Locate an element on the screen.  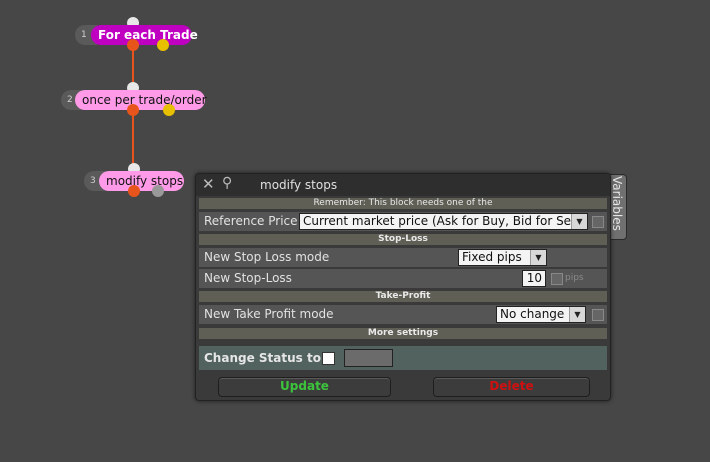
pin-icon: ⚲ is located at coordinates (227, 183).